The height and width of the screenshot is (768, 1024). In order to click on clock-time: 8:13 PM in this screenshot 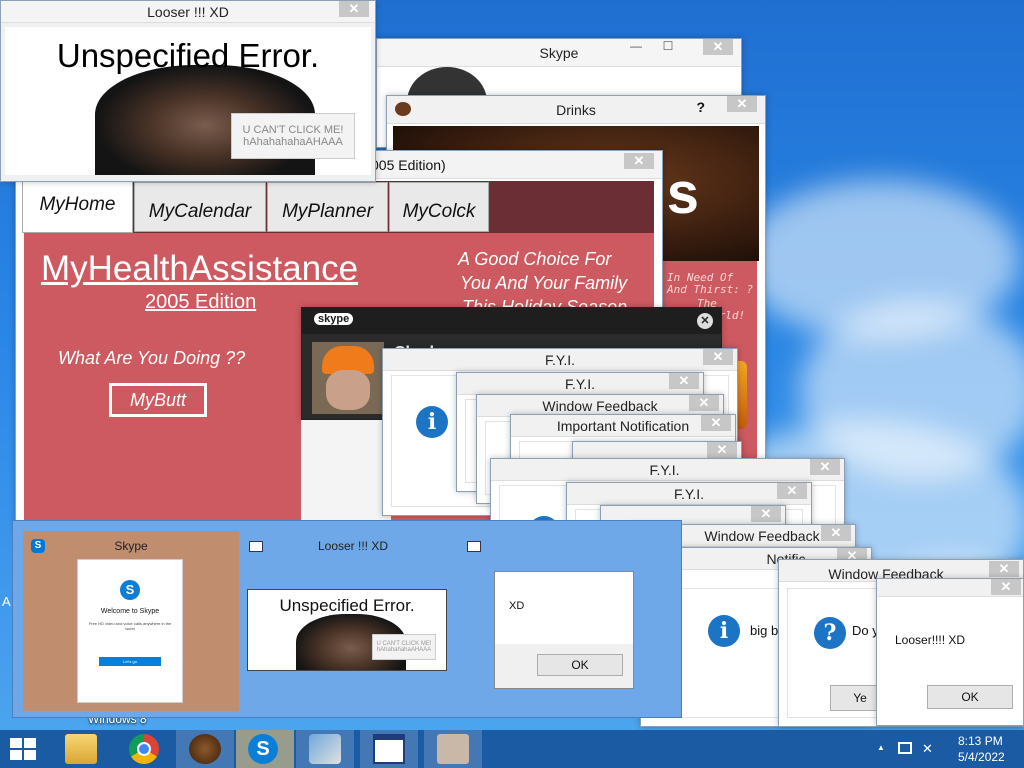, I will do `click(980, 741)`.